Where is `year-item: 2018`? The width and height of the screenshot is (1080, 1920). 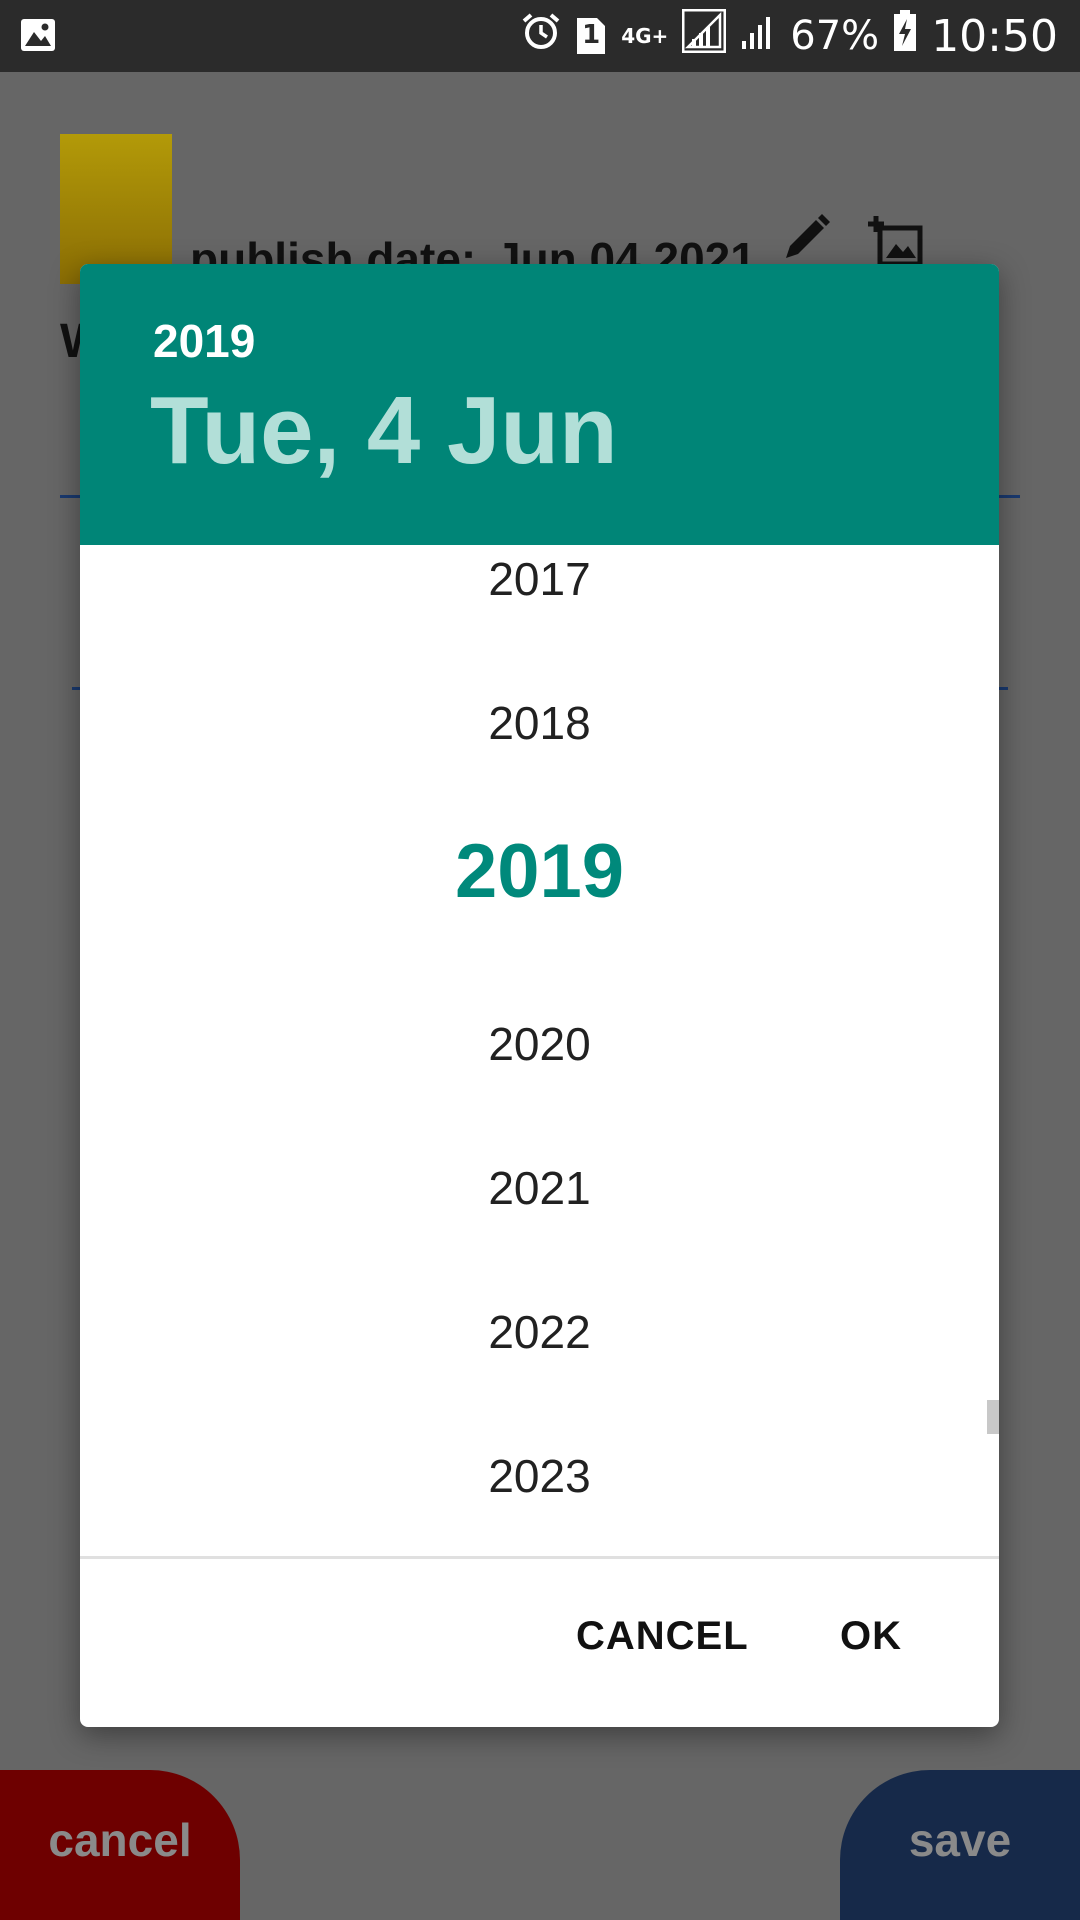
year-item: 2018 is located at coordinates (539, 723).